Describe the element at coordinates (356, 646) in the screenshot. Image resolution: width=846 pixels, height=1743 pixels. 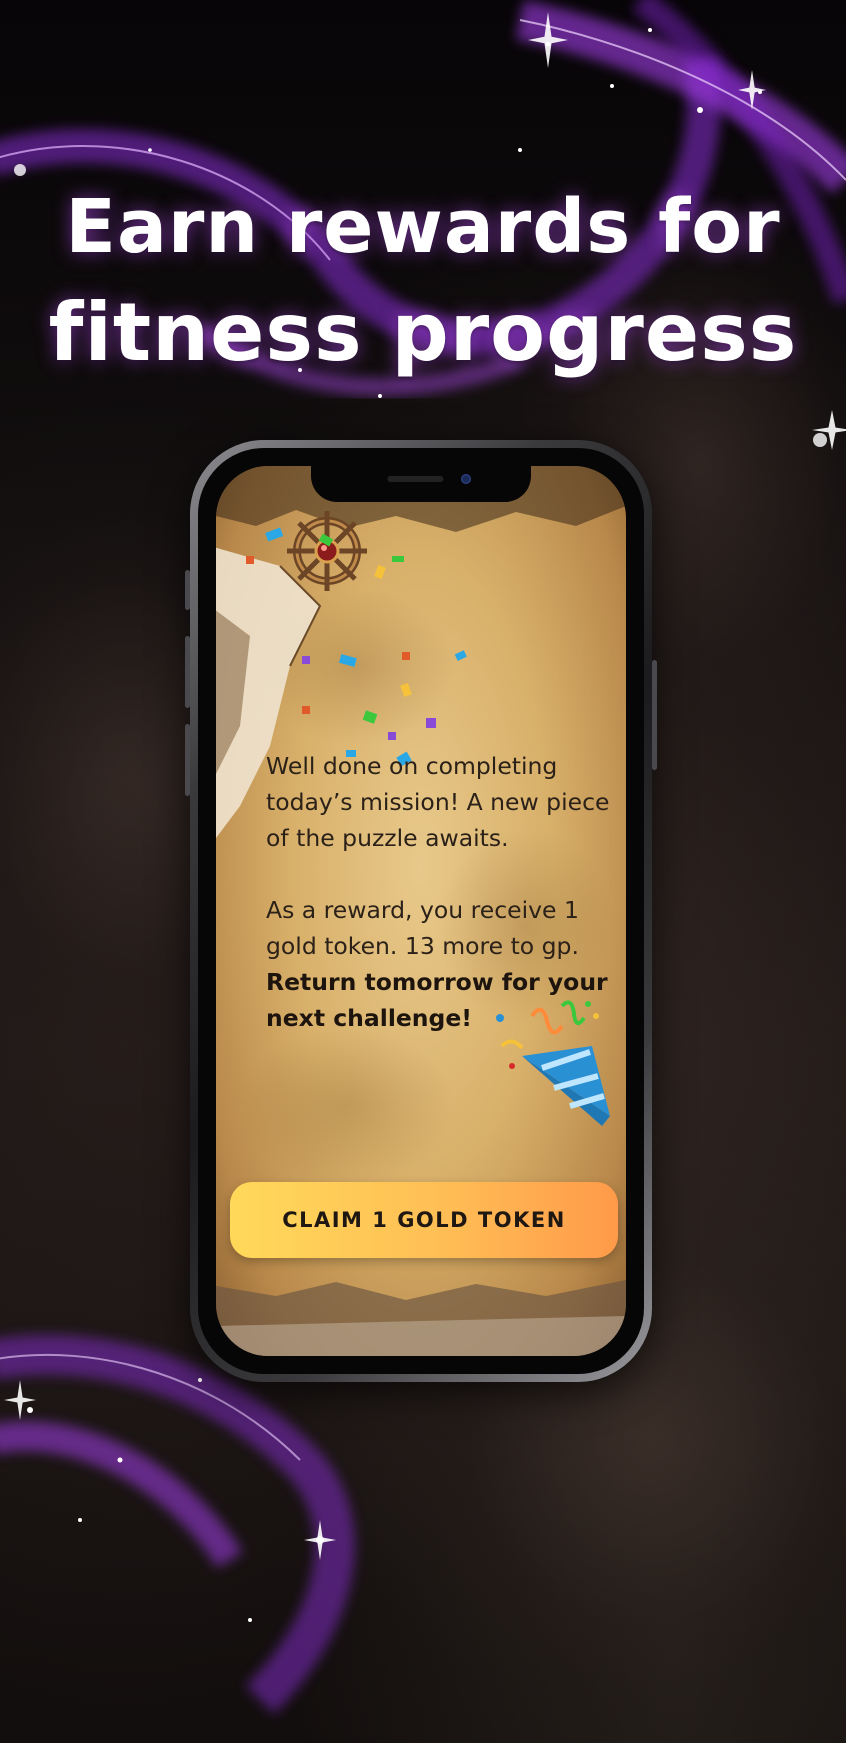
I see `confetti-icon` at that location.